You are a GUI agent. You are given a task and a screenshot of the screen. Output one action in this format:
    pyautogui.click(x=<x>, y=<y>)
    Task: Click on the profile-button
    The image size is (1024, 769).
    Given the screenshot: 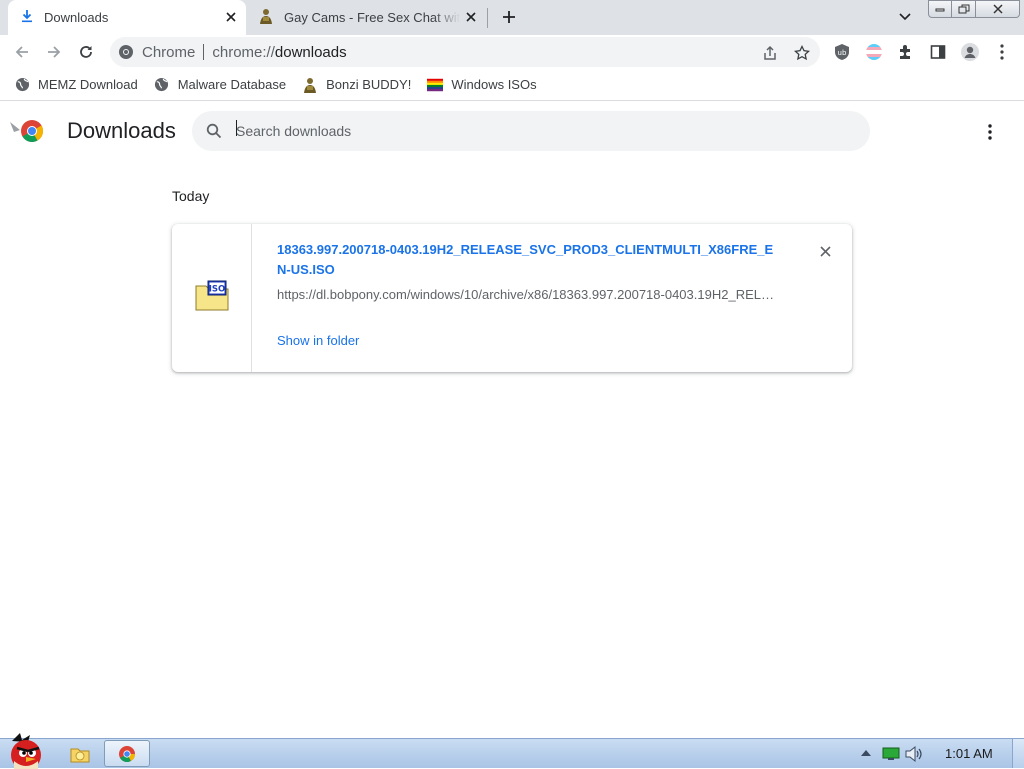 What is the action you would take?
    pyautogui.click(x=970, y=52)
    